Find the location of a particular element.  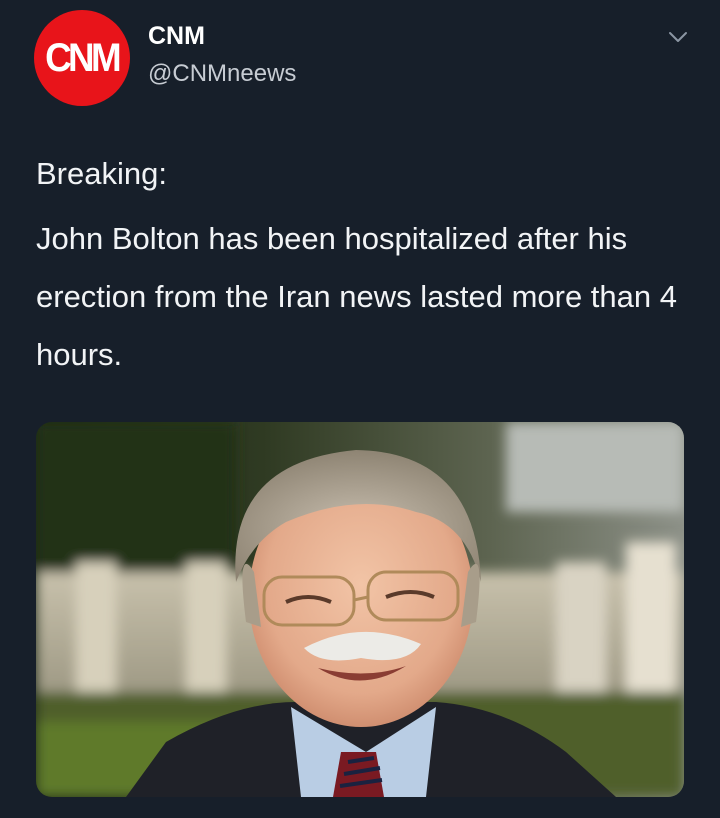

avatar: CNM is located at coordinates (82, 58).